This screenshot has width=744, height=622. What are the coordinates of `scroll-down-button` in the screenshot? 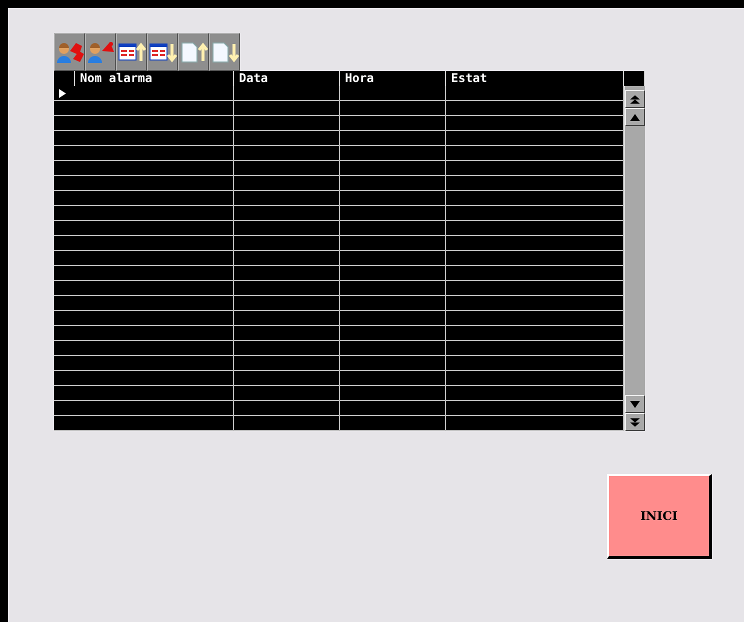 It's located at (635, 404).